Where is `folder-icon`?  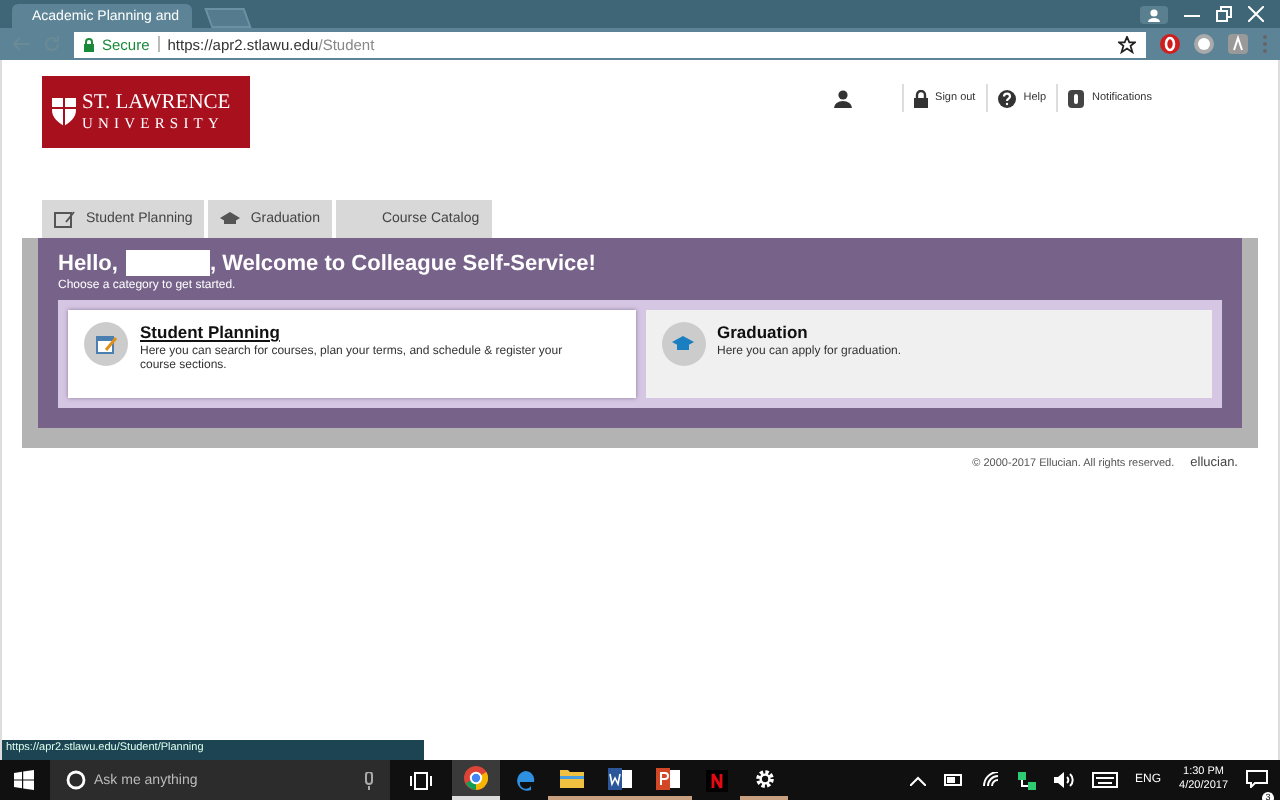
folder-icon is located at coordinates (572, 778).